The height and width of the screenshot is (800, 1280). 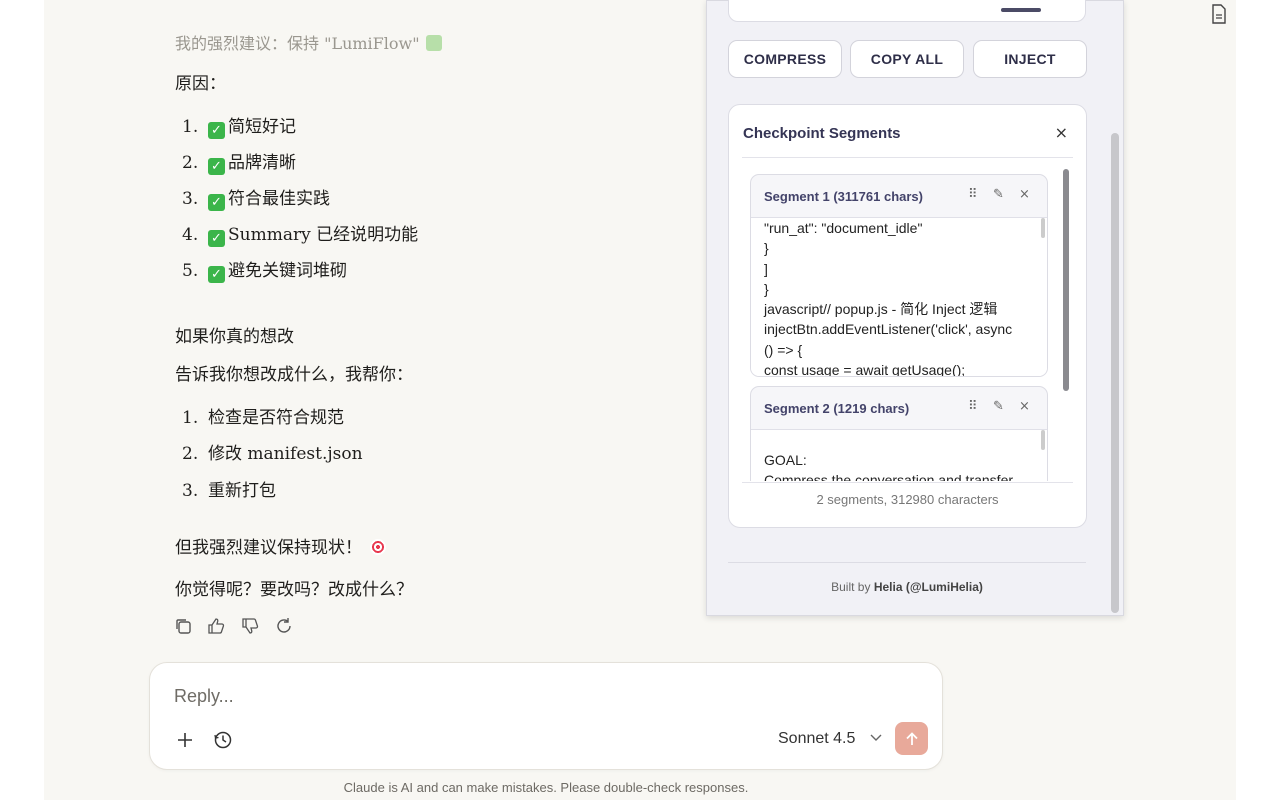 What do you see at coordinates (907, 499) in the screenshot?
I see `segments-summary: 2 segments, 312980 characters` at bounding box center [907, 499].